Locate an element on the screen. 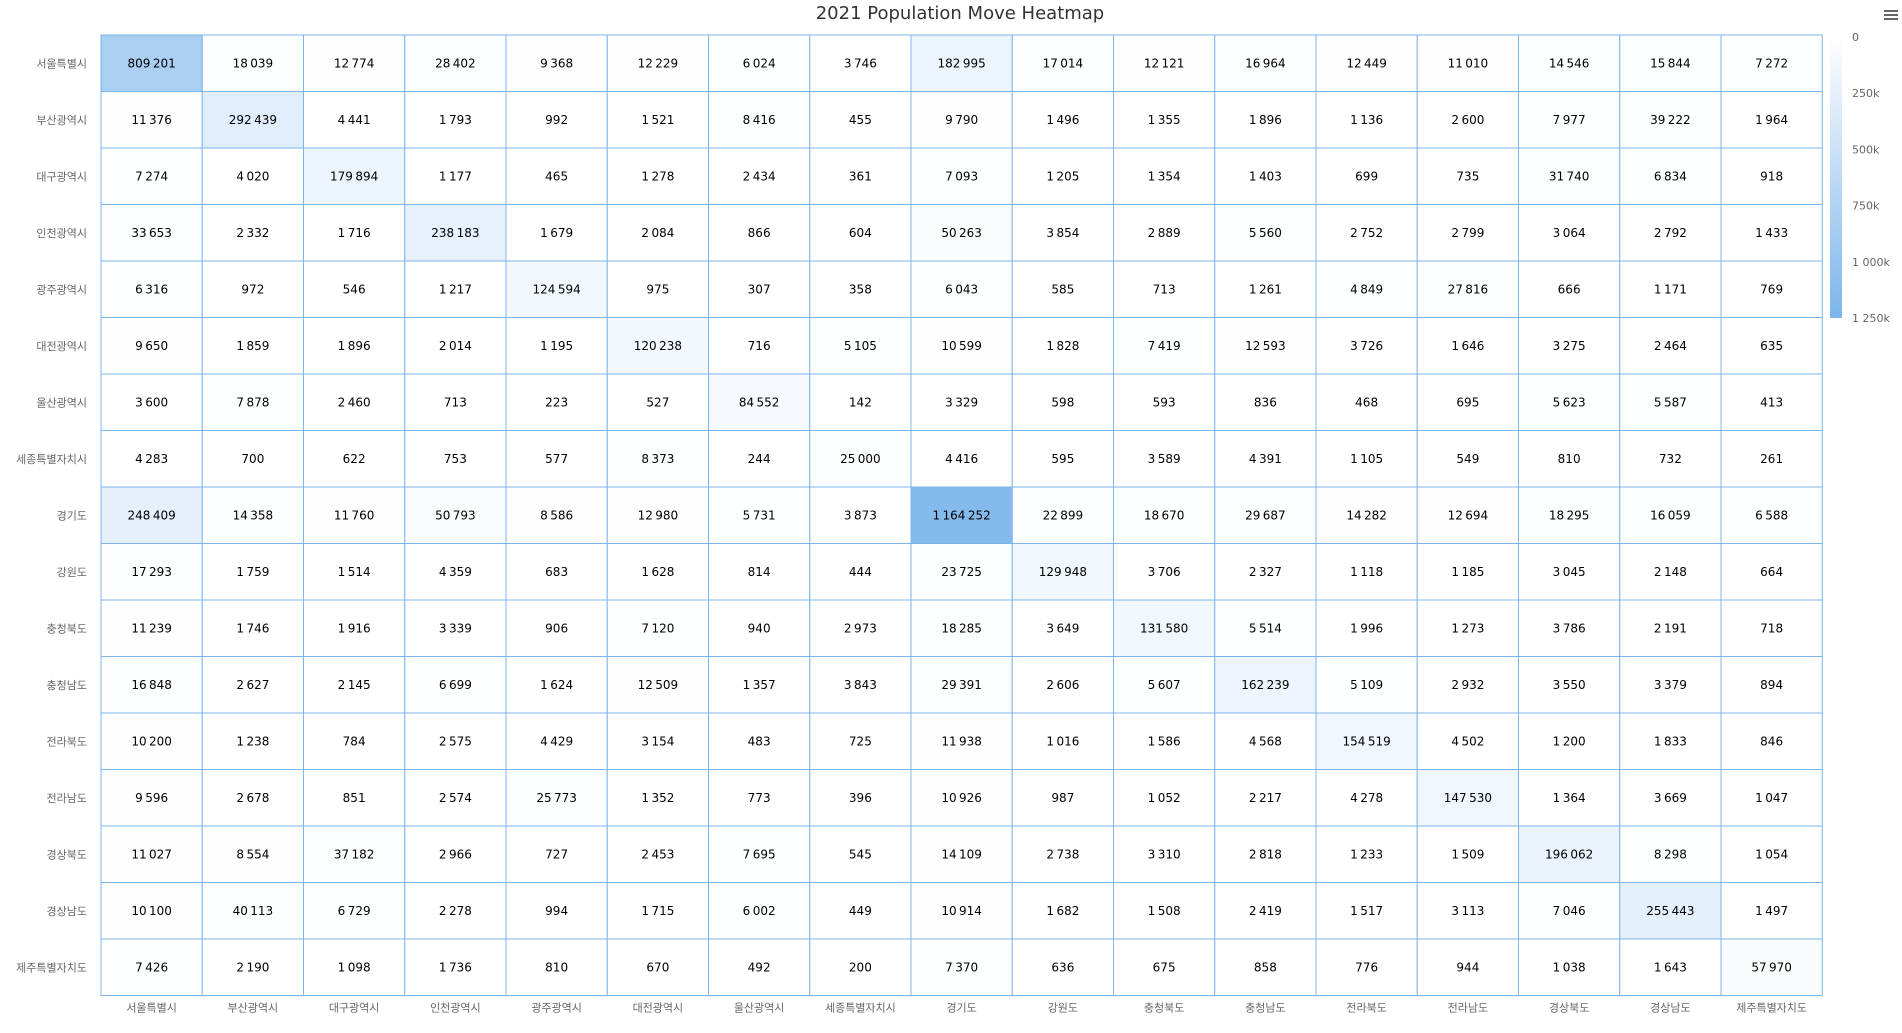 This screenshot has width=1902, height=1033. cell-value-label: 577 is located at coordinates (556, 459).